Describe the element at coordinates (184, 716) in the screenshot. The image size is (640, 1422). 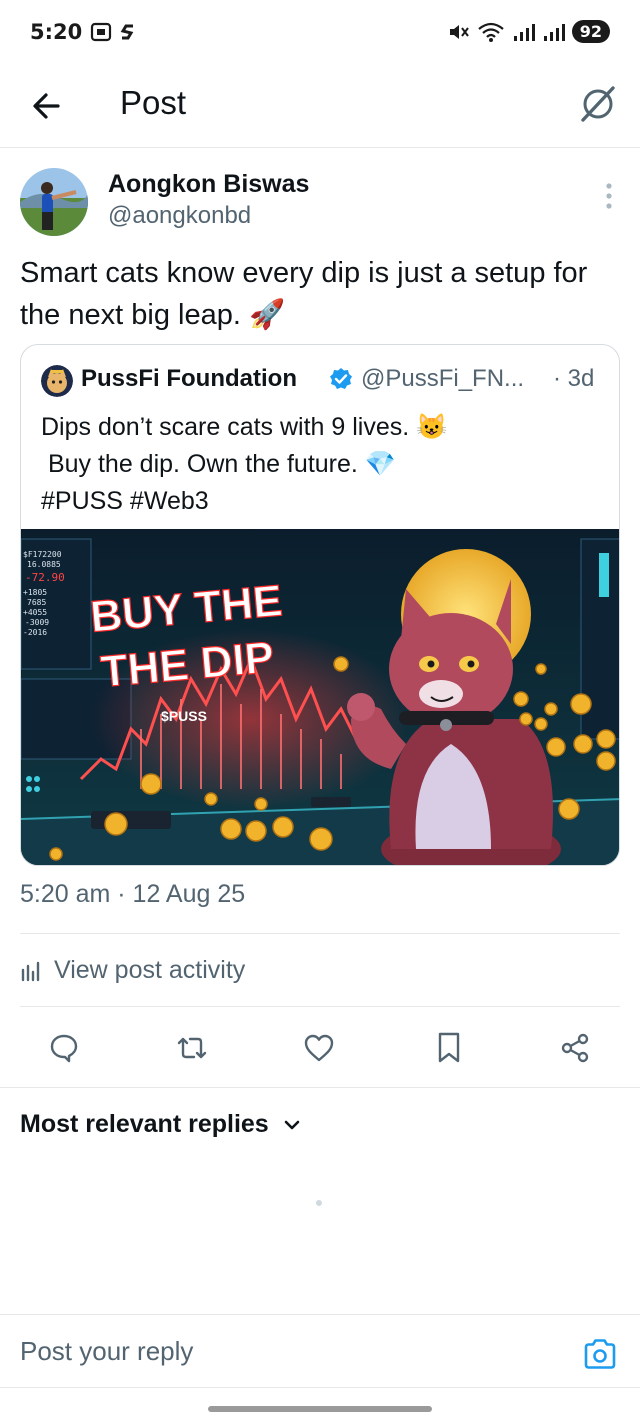
I see `image-token-label: $PUSS` at that location.